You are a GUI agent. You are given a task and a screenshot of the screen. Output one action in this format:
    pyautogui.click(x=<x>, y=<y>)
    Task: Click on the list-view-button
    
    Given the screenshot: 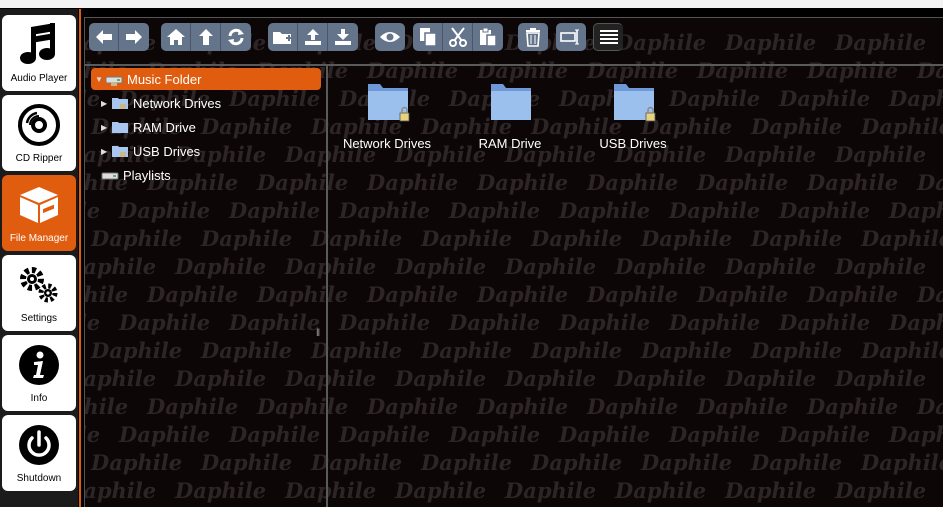 What is the action you would take?
    pyautogui.click(x=608, y=37)
    